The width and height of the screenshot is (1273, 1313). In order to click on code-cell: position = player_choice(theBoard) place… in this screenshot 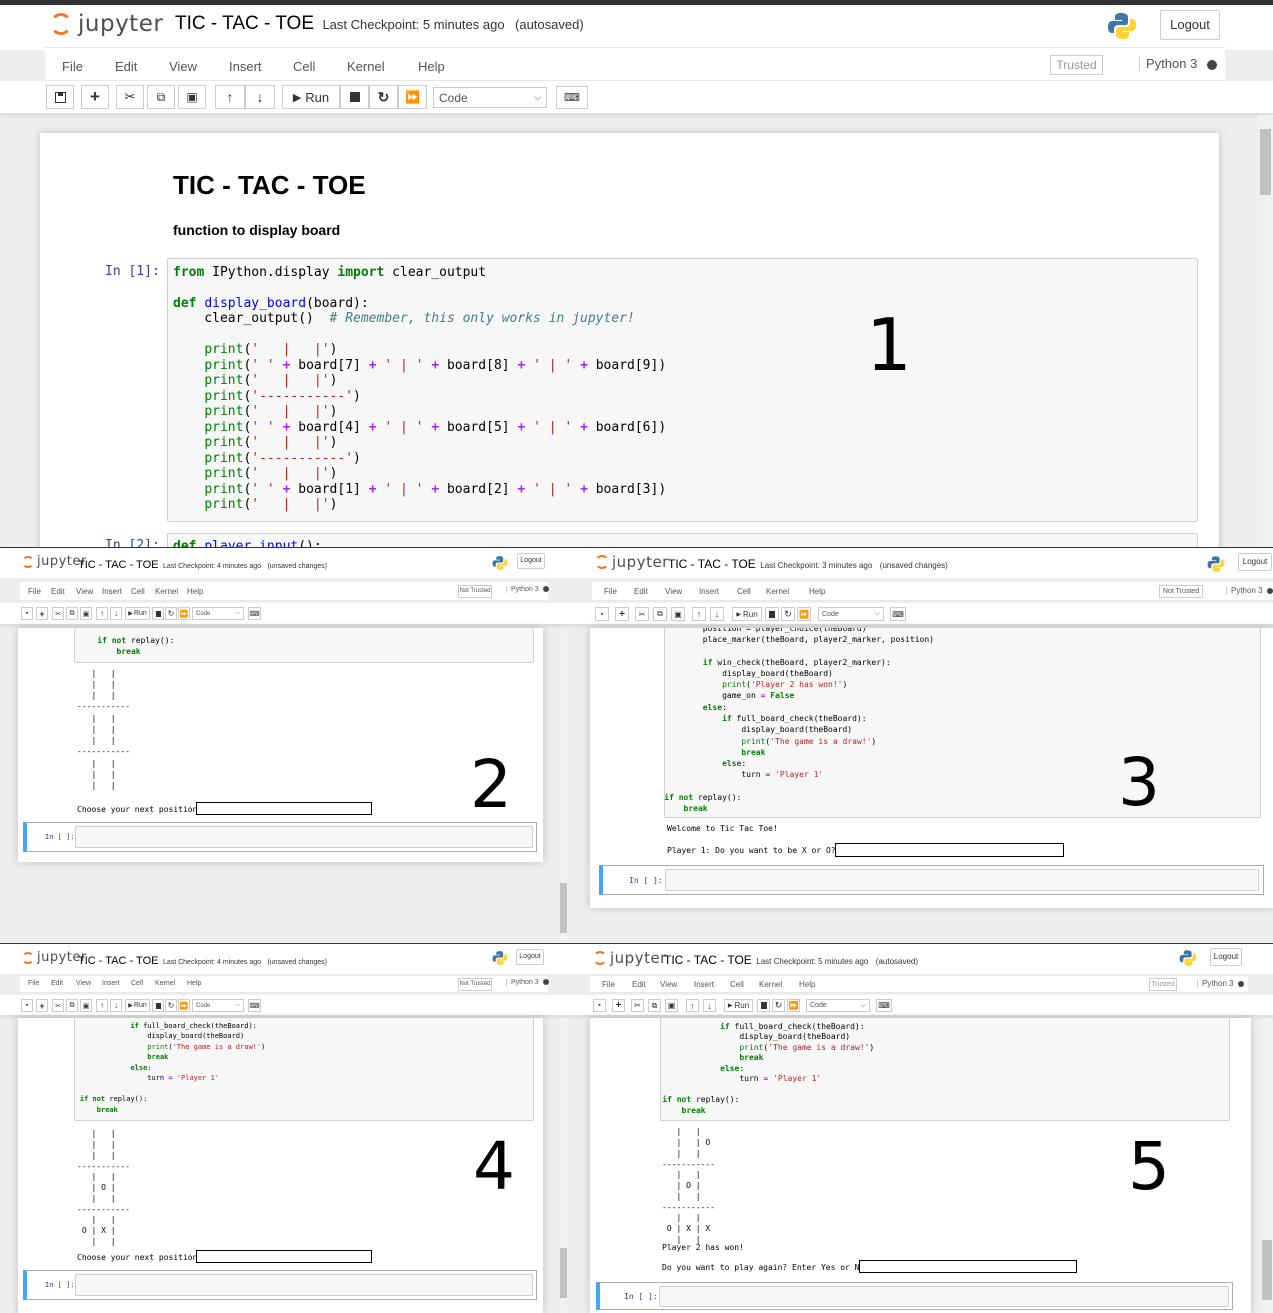, I will do `click(962, 723)`.